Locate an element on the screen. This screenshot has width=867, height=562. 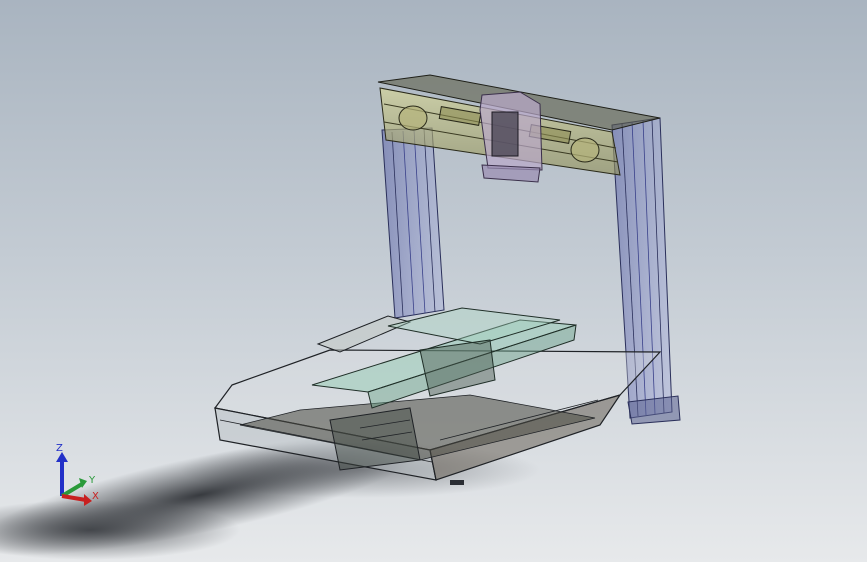
left-column is located at coordinates (413, 223).